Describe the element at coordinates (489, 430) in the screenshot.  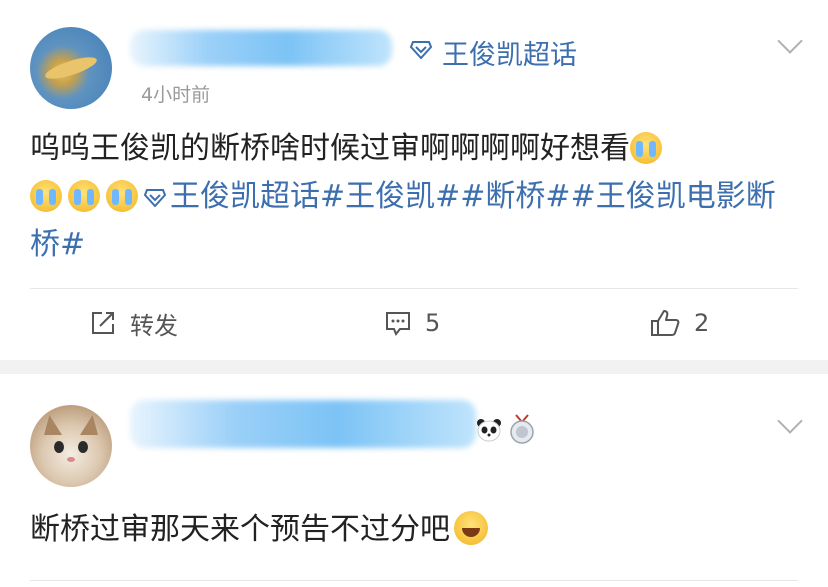
I see `panda-icon` at that location.